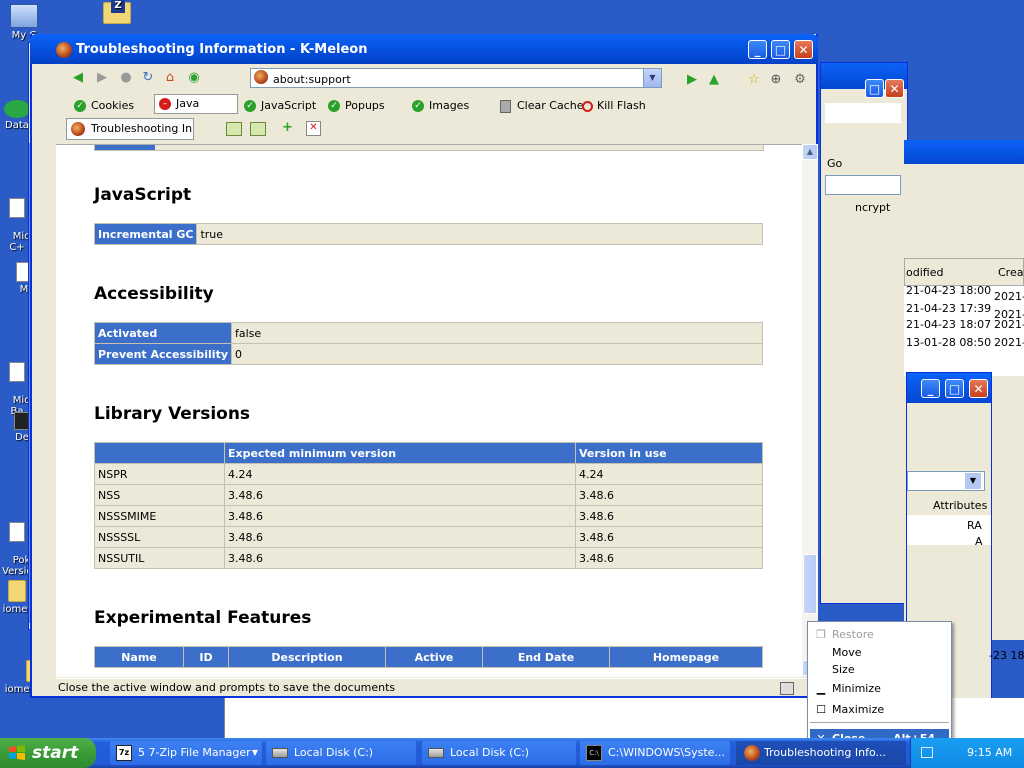 The image size is (1024, 768). I want to click on maximize-button: □, so click(780, 49).